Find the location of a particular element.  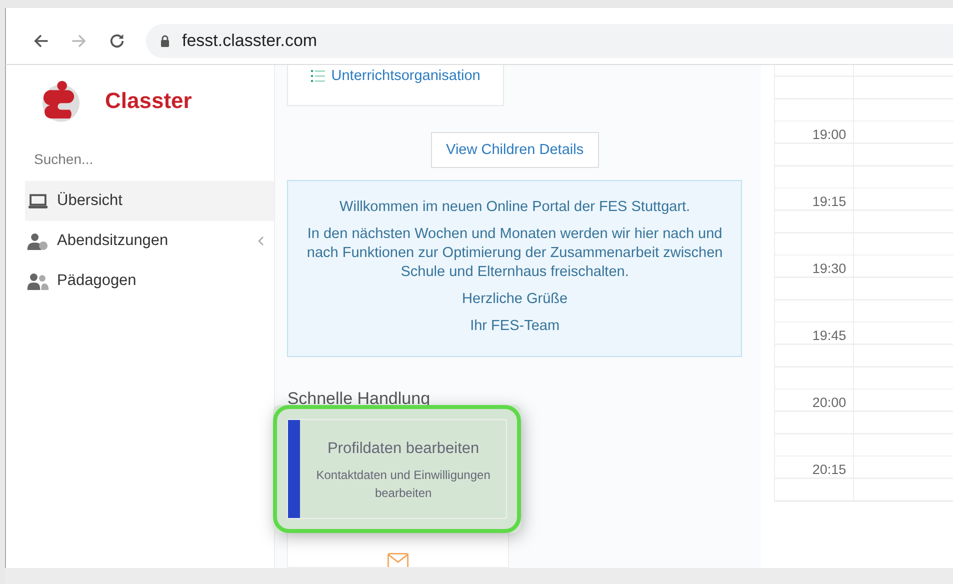

time-label: 20:15 is located at coordinates (829, 469).